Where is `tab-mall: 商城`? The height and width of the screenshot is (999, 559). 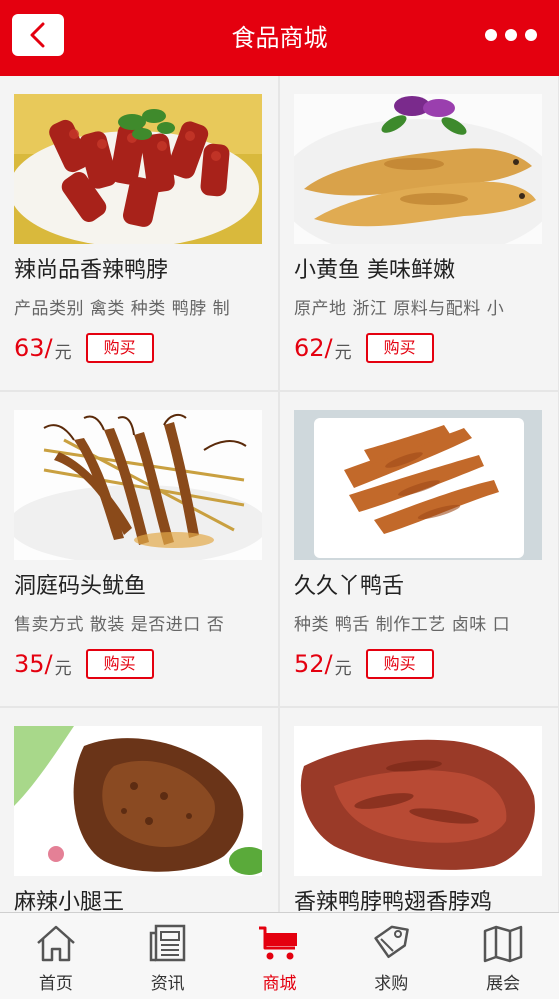 tab-mall: 商城 is located at coordinates (280, 956).